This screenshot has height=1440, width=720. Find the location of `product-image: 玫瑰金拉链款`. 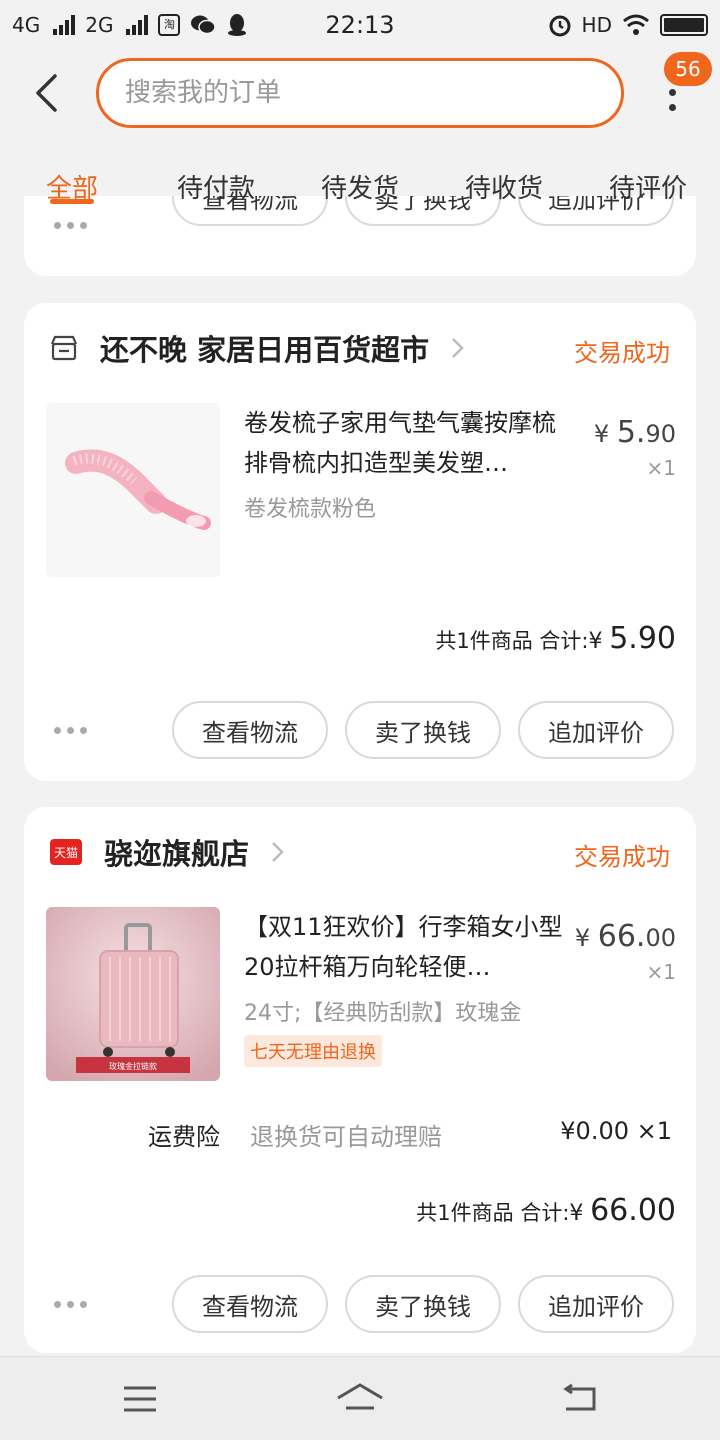

product-image: 玫瑰金拉链款 is located at coordinates (133, 994).